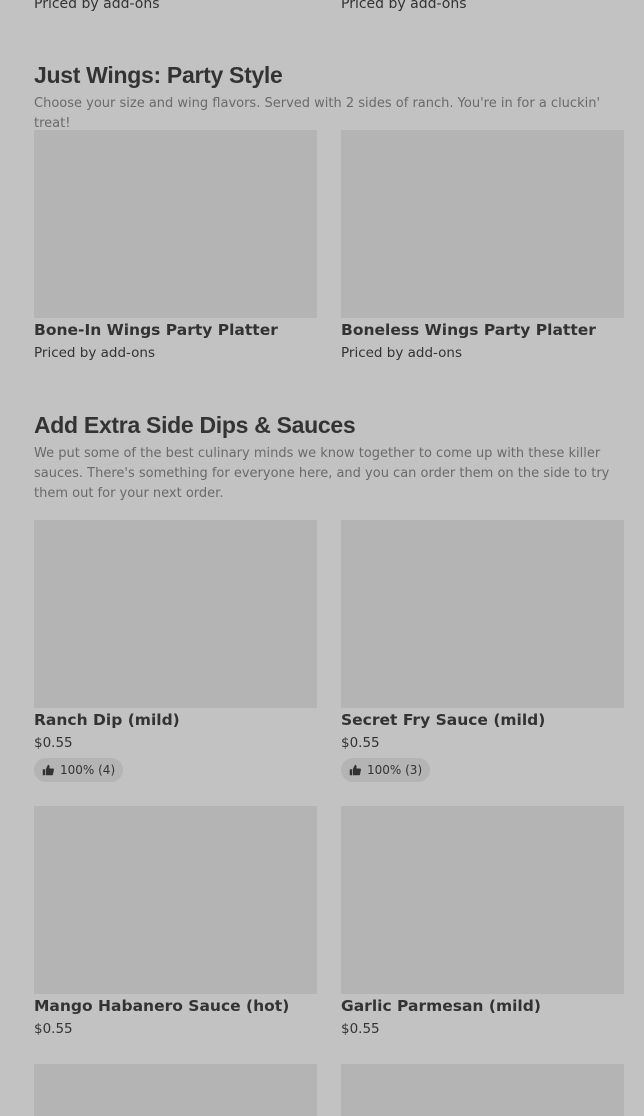 The image size is (644, 1116). Describe the element at coordinates (441, 1006) in the screenshot. I see `item-name: Garlic Parmesan (mild)` at that location.